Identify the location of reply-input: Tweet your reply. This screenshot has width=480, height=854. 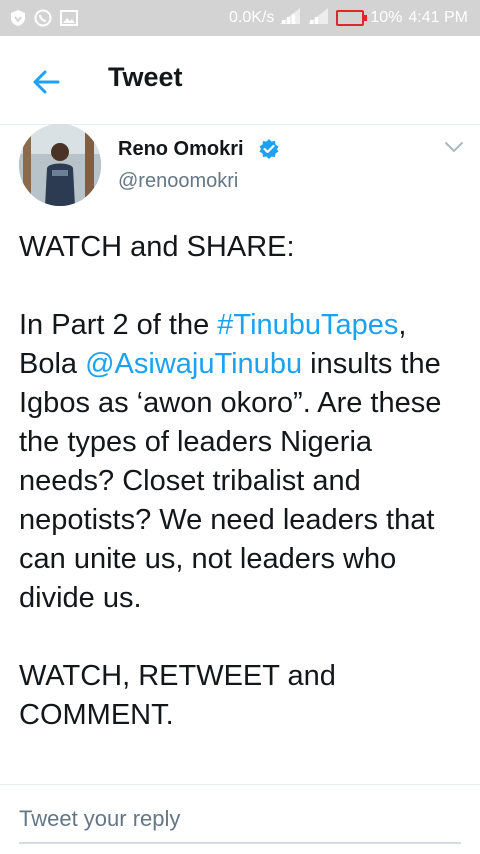
(99, 819).